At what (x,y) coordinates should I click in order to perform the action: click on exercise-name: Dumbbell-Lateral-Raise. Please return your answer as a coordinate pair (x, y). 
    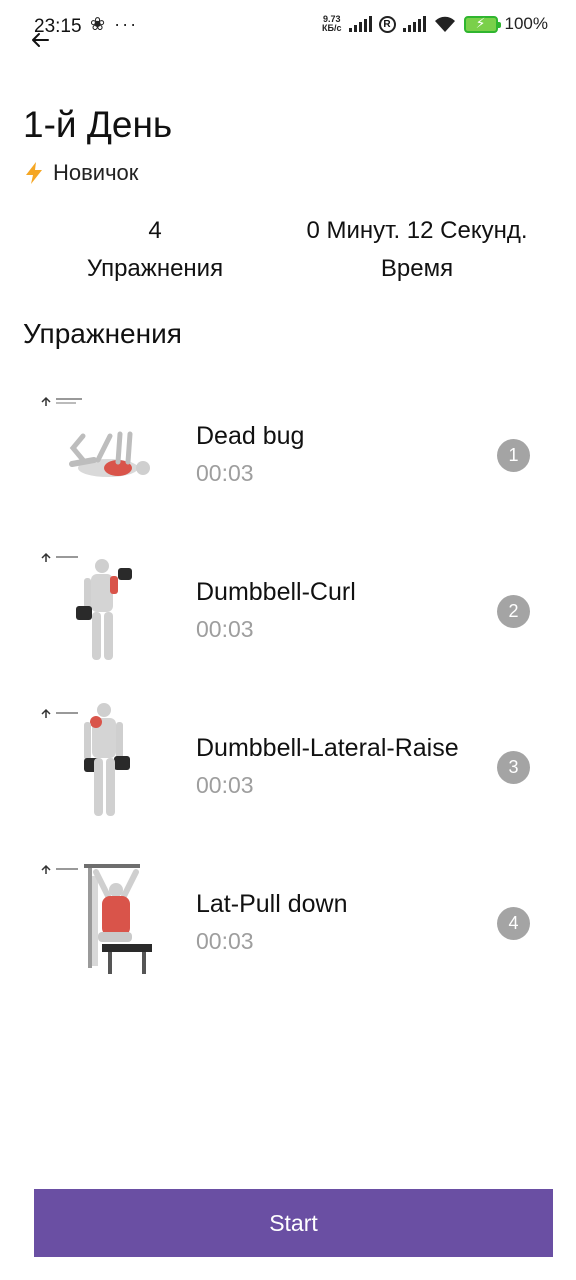
    Looking at the image, I should click on (327, 748).